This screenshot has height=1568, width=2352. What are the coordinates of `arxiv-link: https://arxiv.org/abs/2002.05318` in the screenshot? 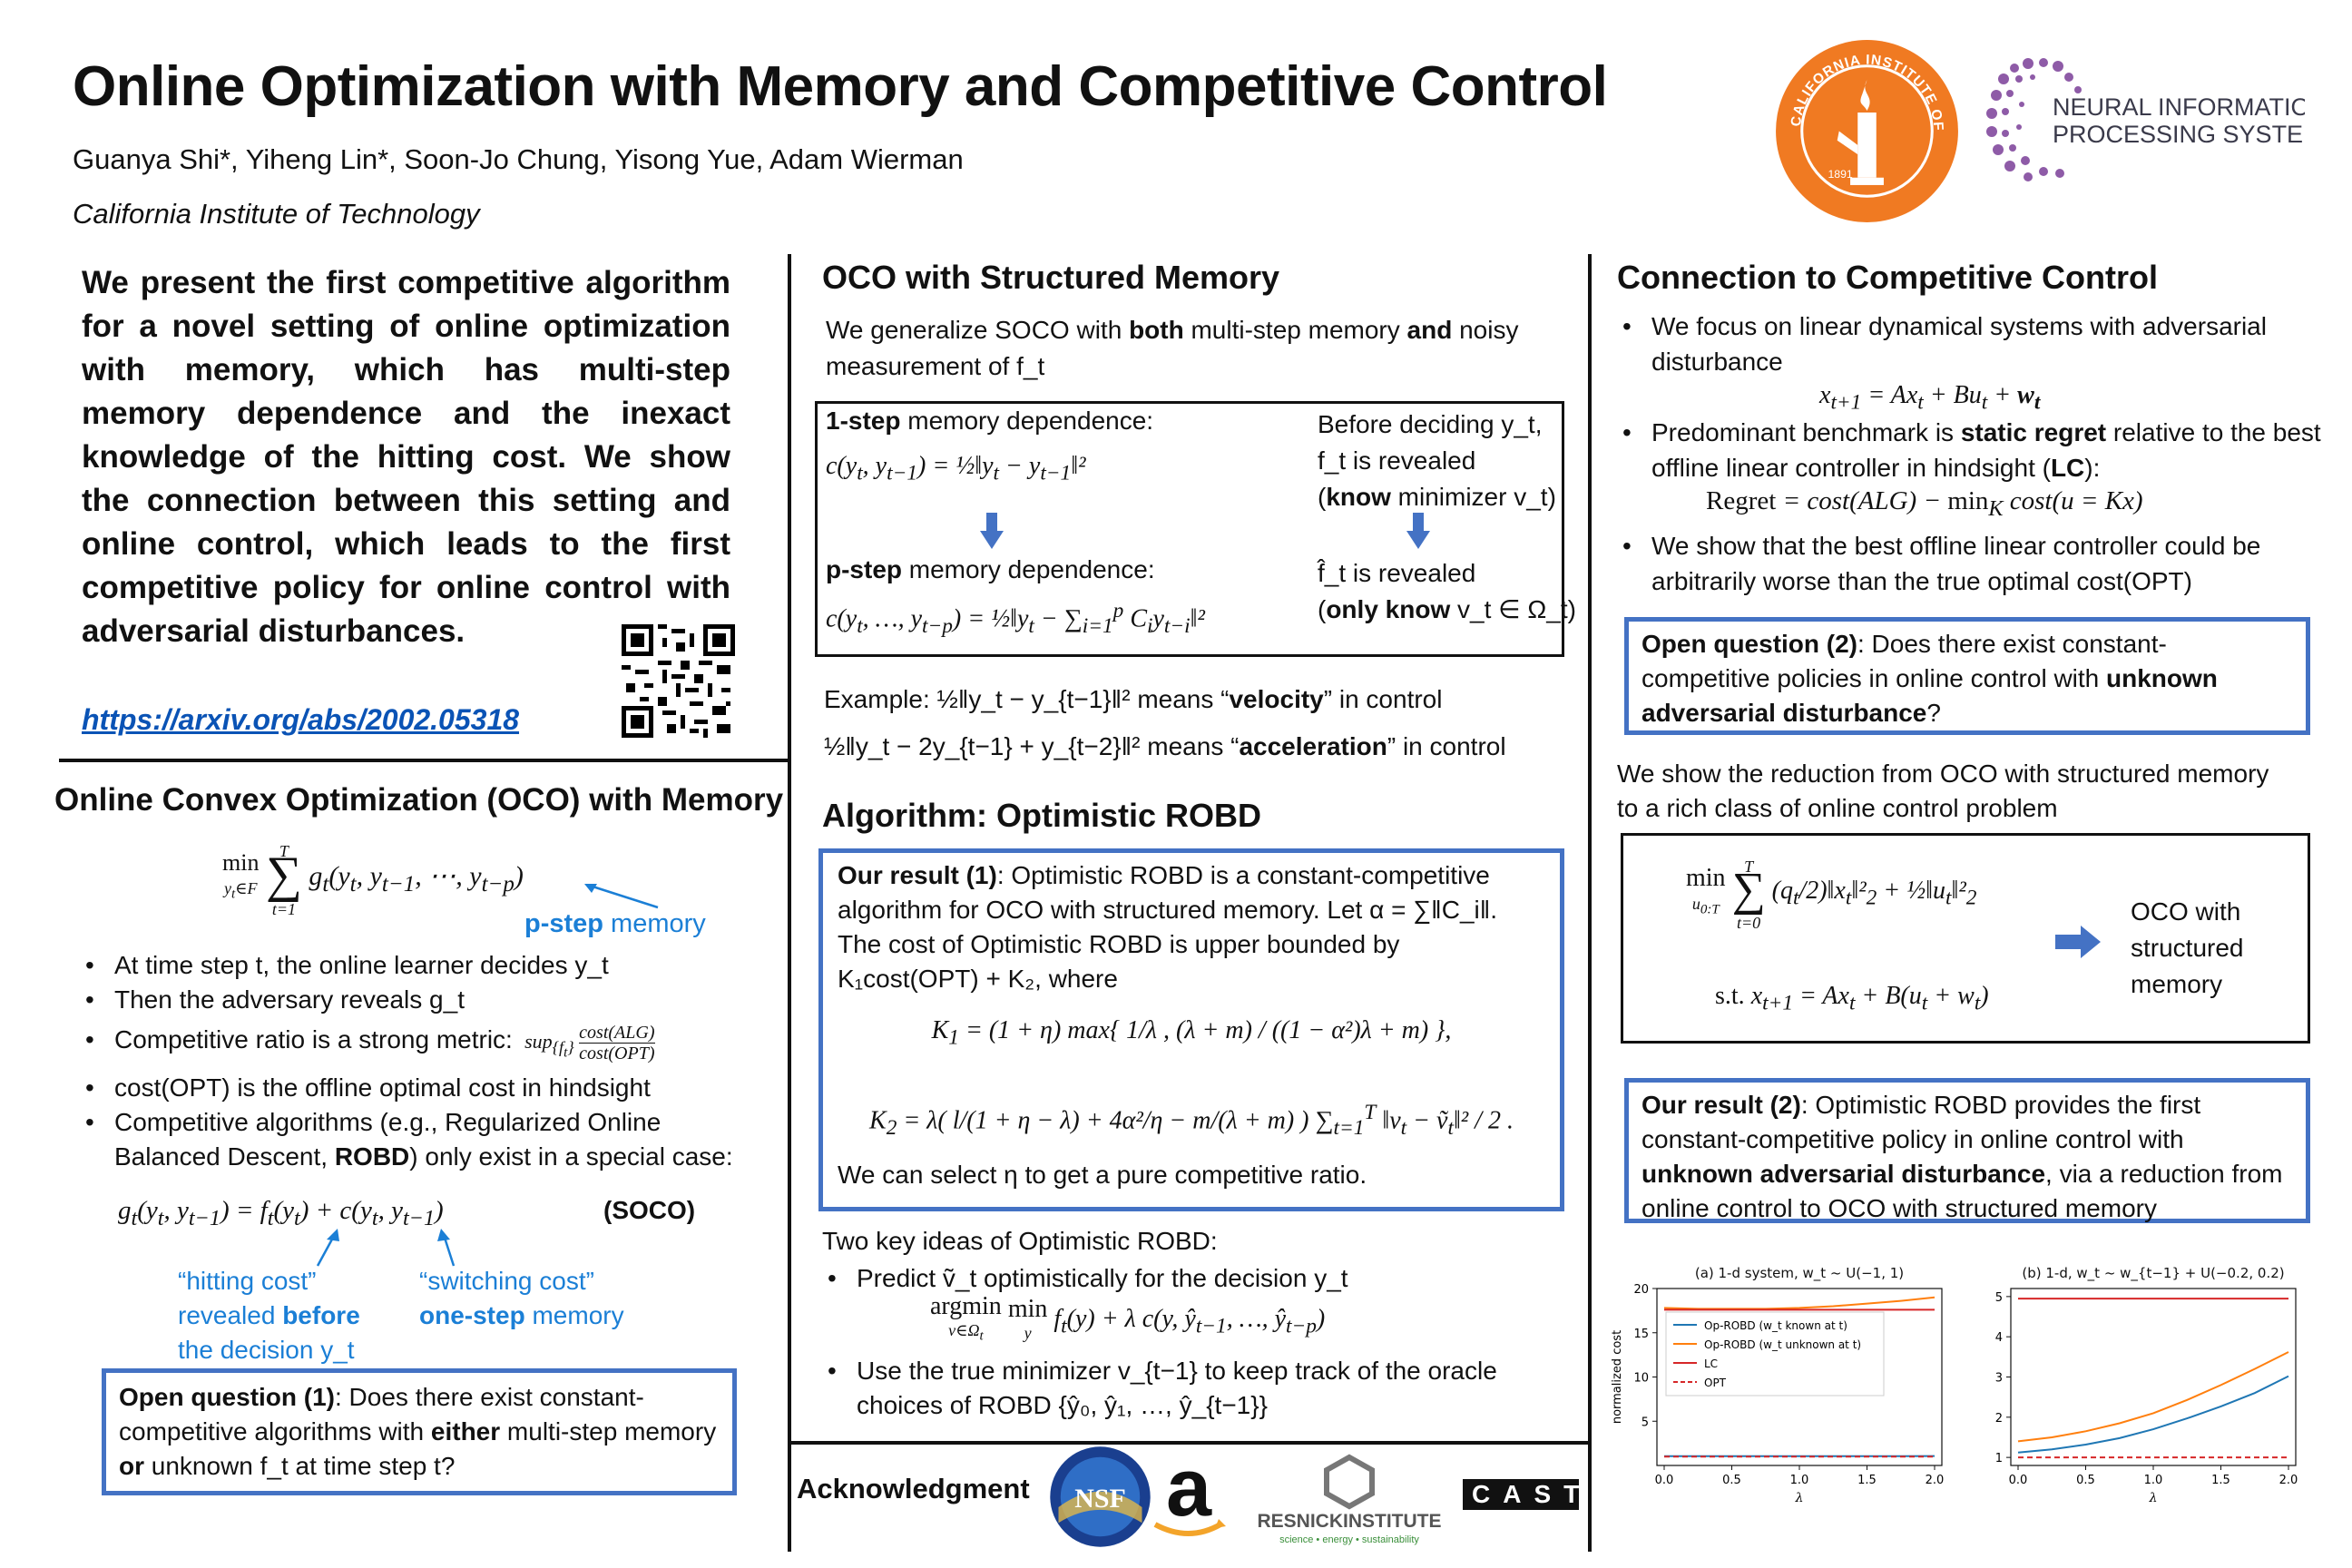 It's located at (300, 720).